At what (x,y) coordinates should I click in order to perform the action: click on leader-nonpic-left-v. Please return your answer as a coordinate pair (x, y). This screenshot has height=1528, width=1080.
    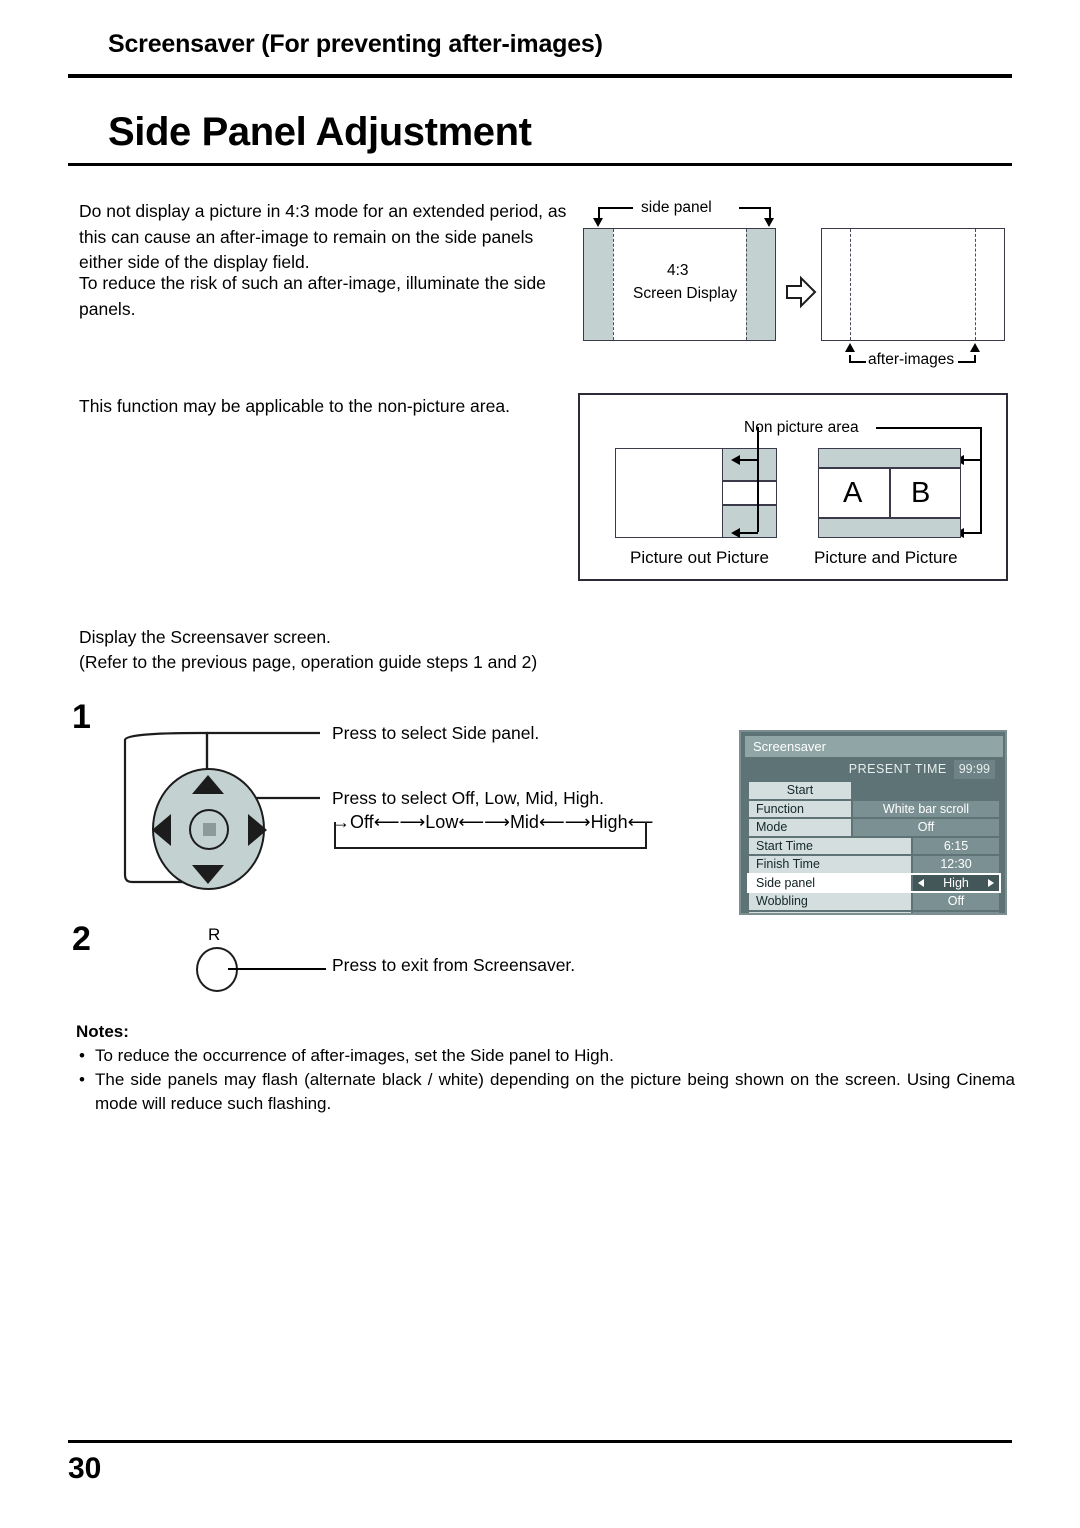
    Looking at the image, I should click on (758, 443).